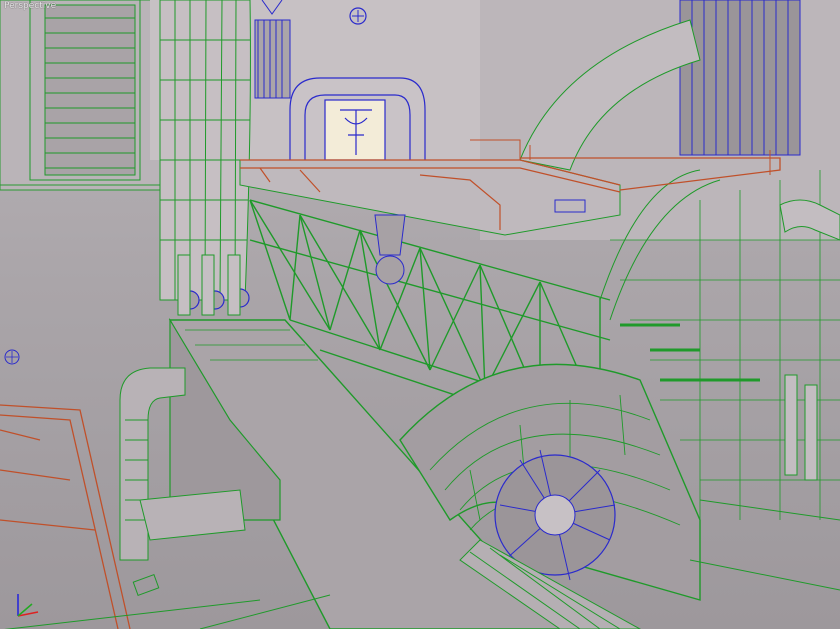 Image resolution: width=840 pixels, height=629 pixels. Describe the element at coordinates (740, 78) in the screenshot. I see `storage-tank` at that location.